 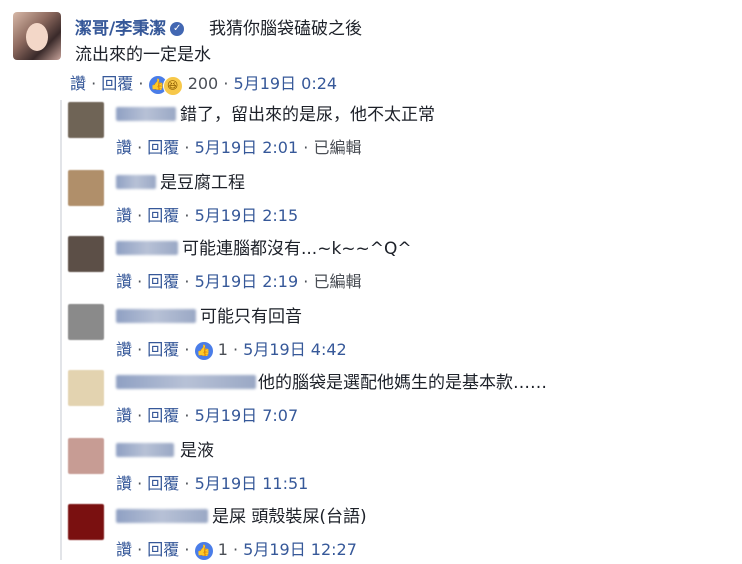 What do you see at coordinates (247, 147) in the screenshot?
I see `timestamp: 5月19日 2:01` at bounding box center [247, 147].